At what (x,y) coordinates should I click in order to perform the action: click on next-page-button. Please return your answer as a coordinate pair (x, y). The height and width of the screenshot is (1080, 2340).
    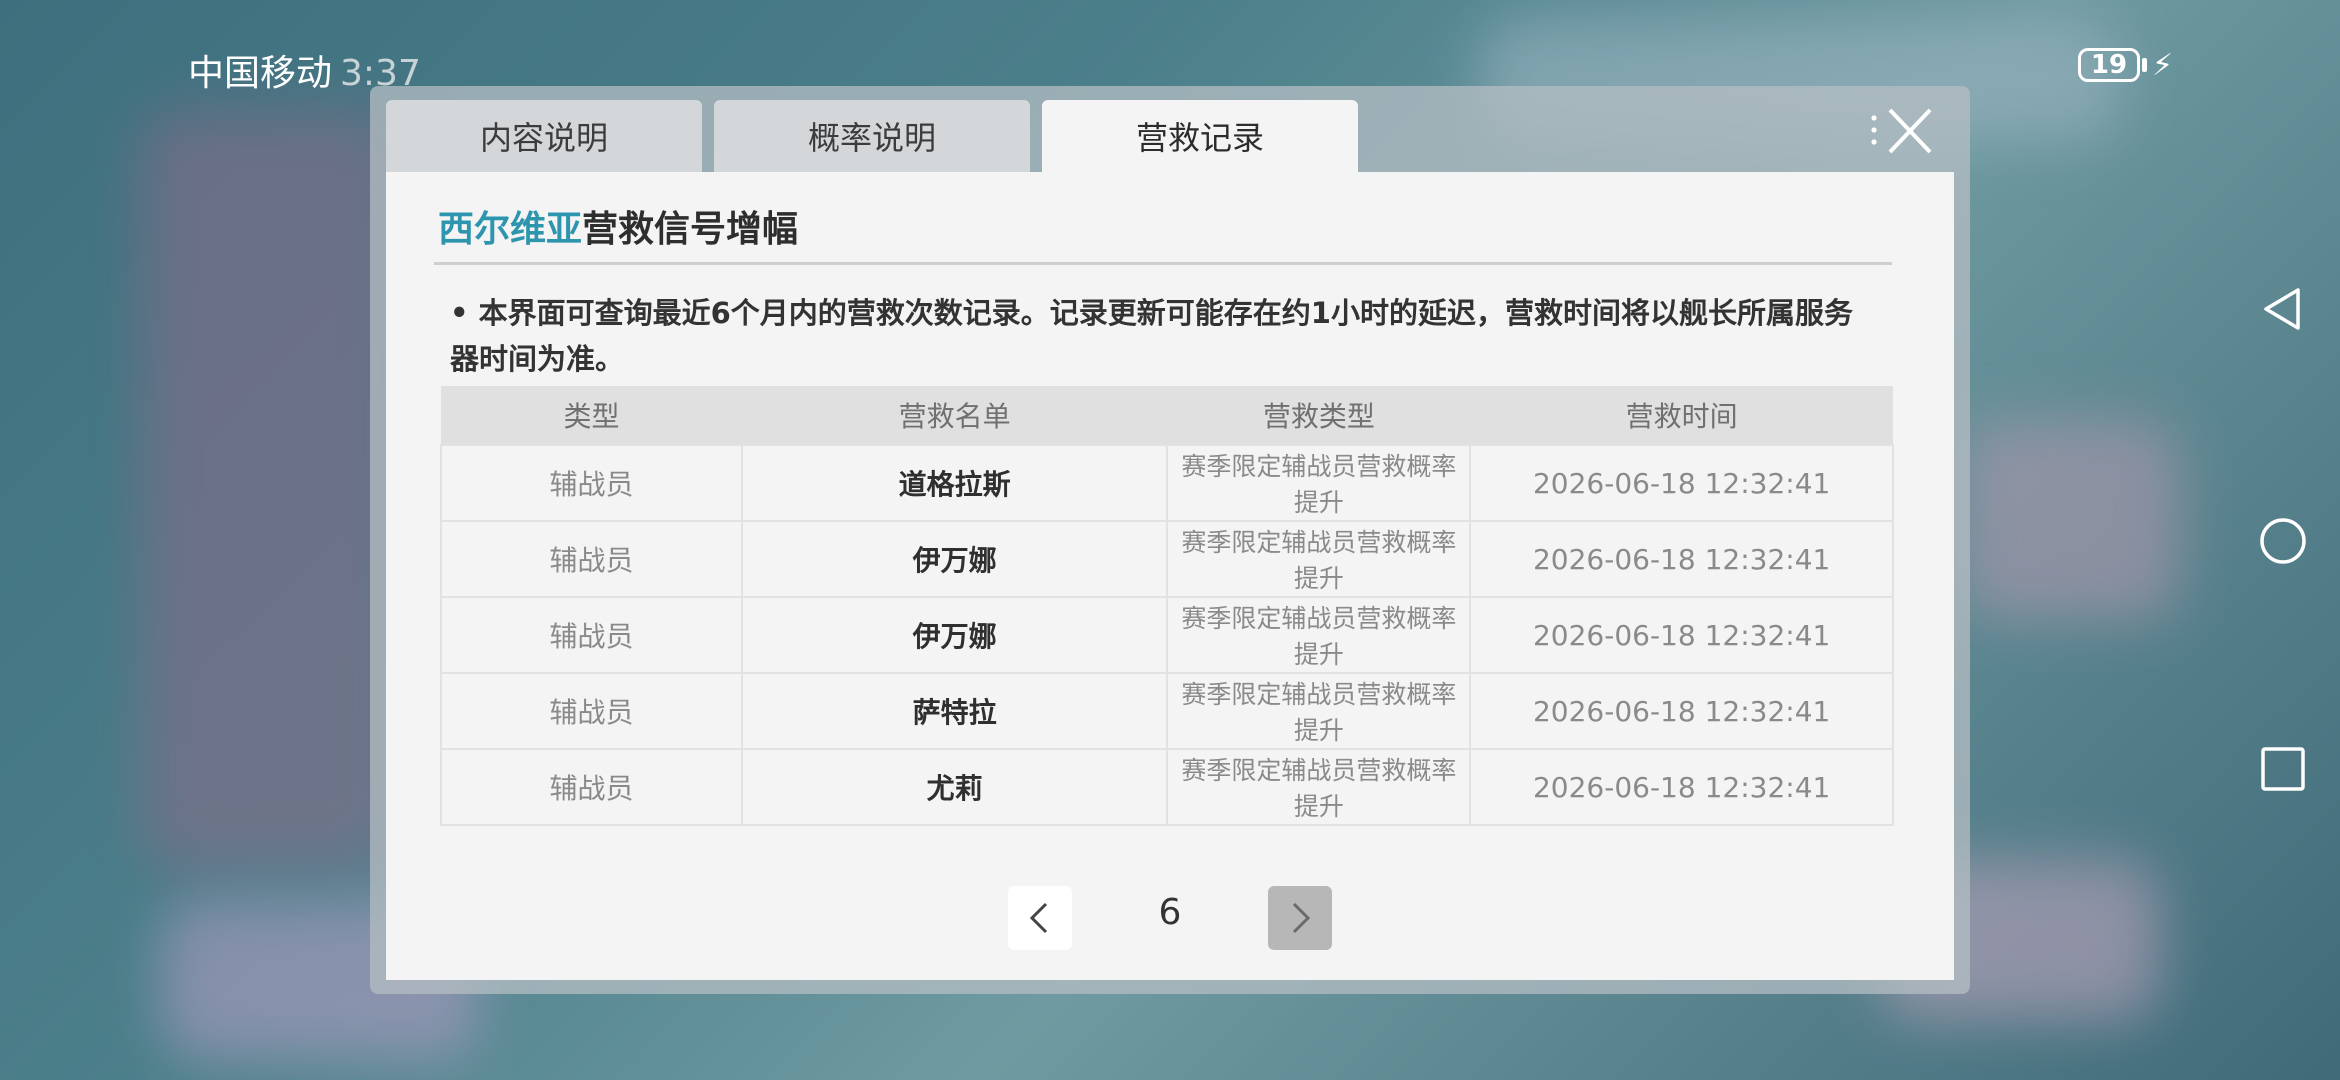
    Looking at the image, I should click on (1300, 918).